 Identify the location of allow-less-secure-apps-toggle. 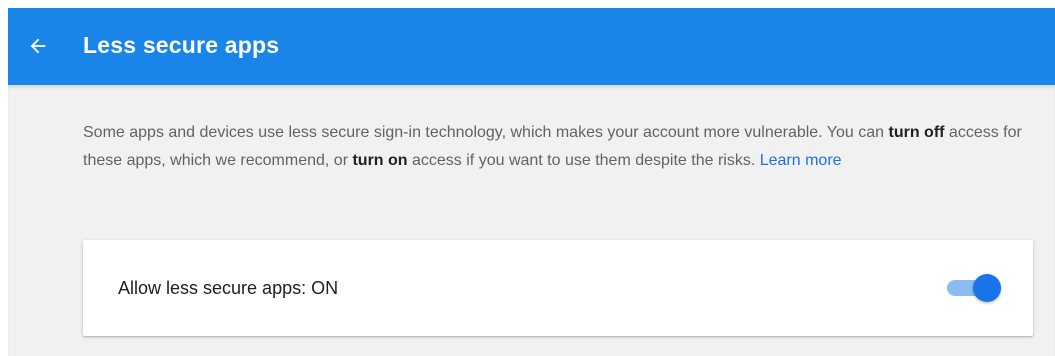
(975, 288).